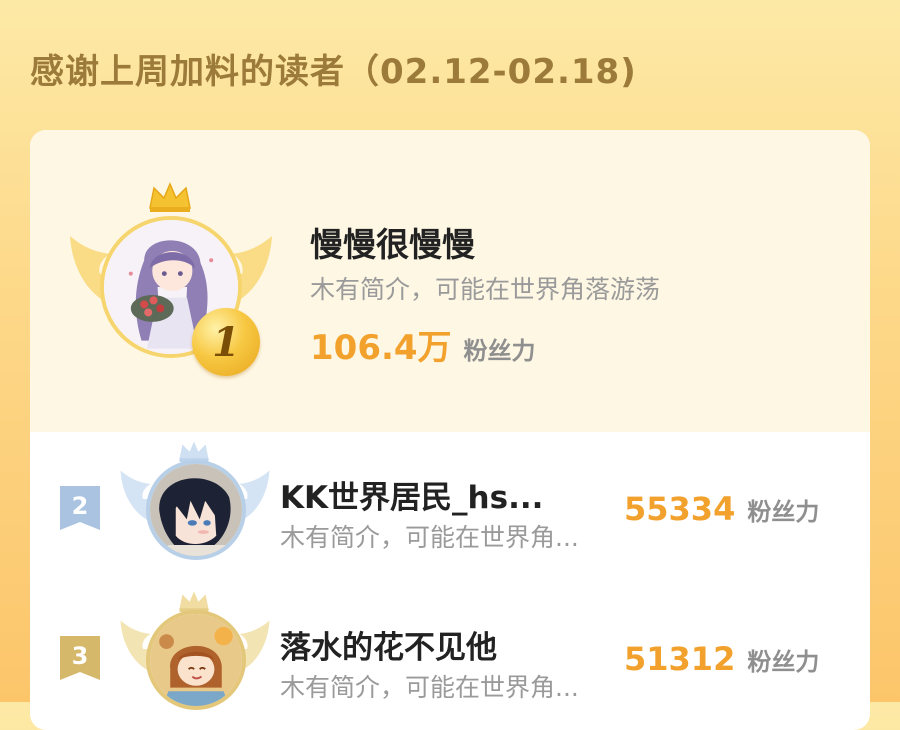 The image size is (900, 730). I want to click on page-title: 感谢上周加料的读者（02.12-02.18), so click(333, 72).